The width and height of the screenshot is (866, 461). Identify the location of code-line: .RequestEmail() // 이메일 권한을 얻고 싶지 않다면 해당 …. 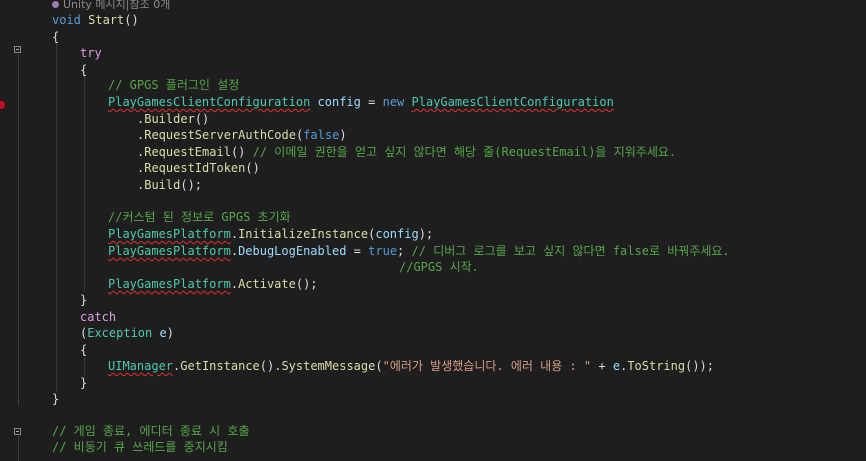
(406, 152).